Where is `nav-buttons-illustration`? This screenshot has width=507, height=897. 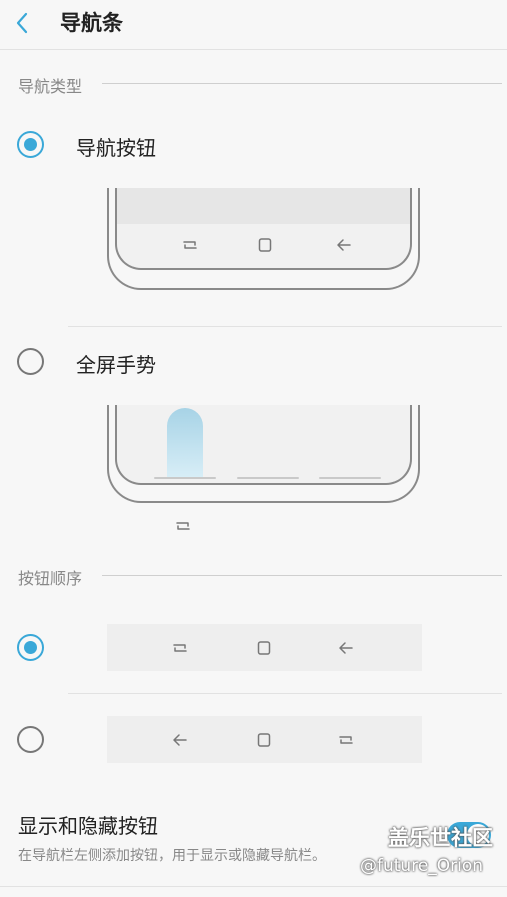
nav-buttons-illustration is located at coordinates (263, 239).